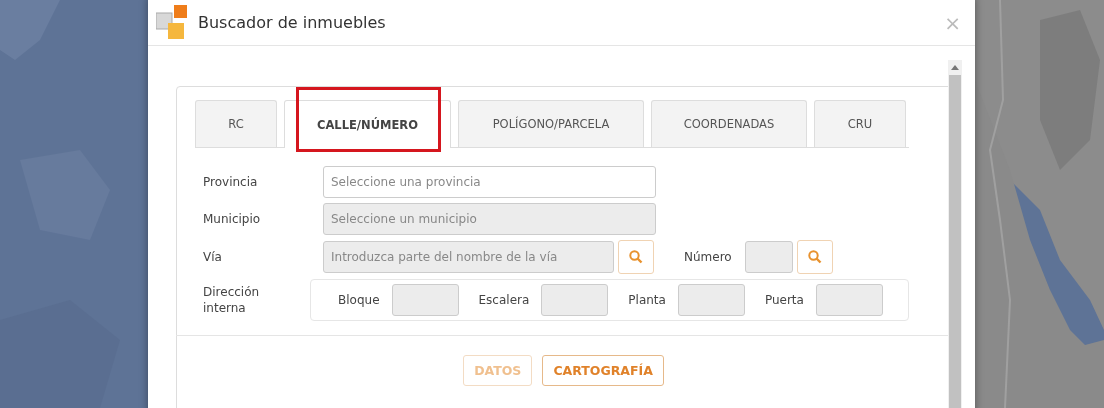  Describe the element at coordinates (784, 300) in the screenshot. I see `field-label: Puerta` at that location.